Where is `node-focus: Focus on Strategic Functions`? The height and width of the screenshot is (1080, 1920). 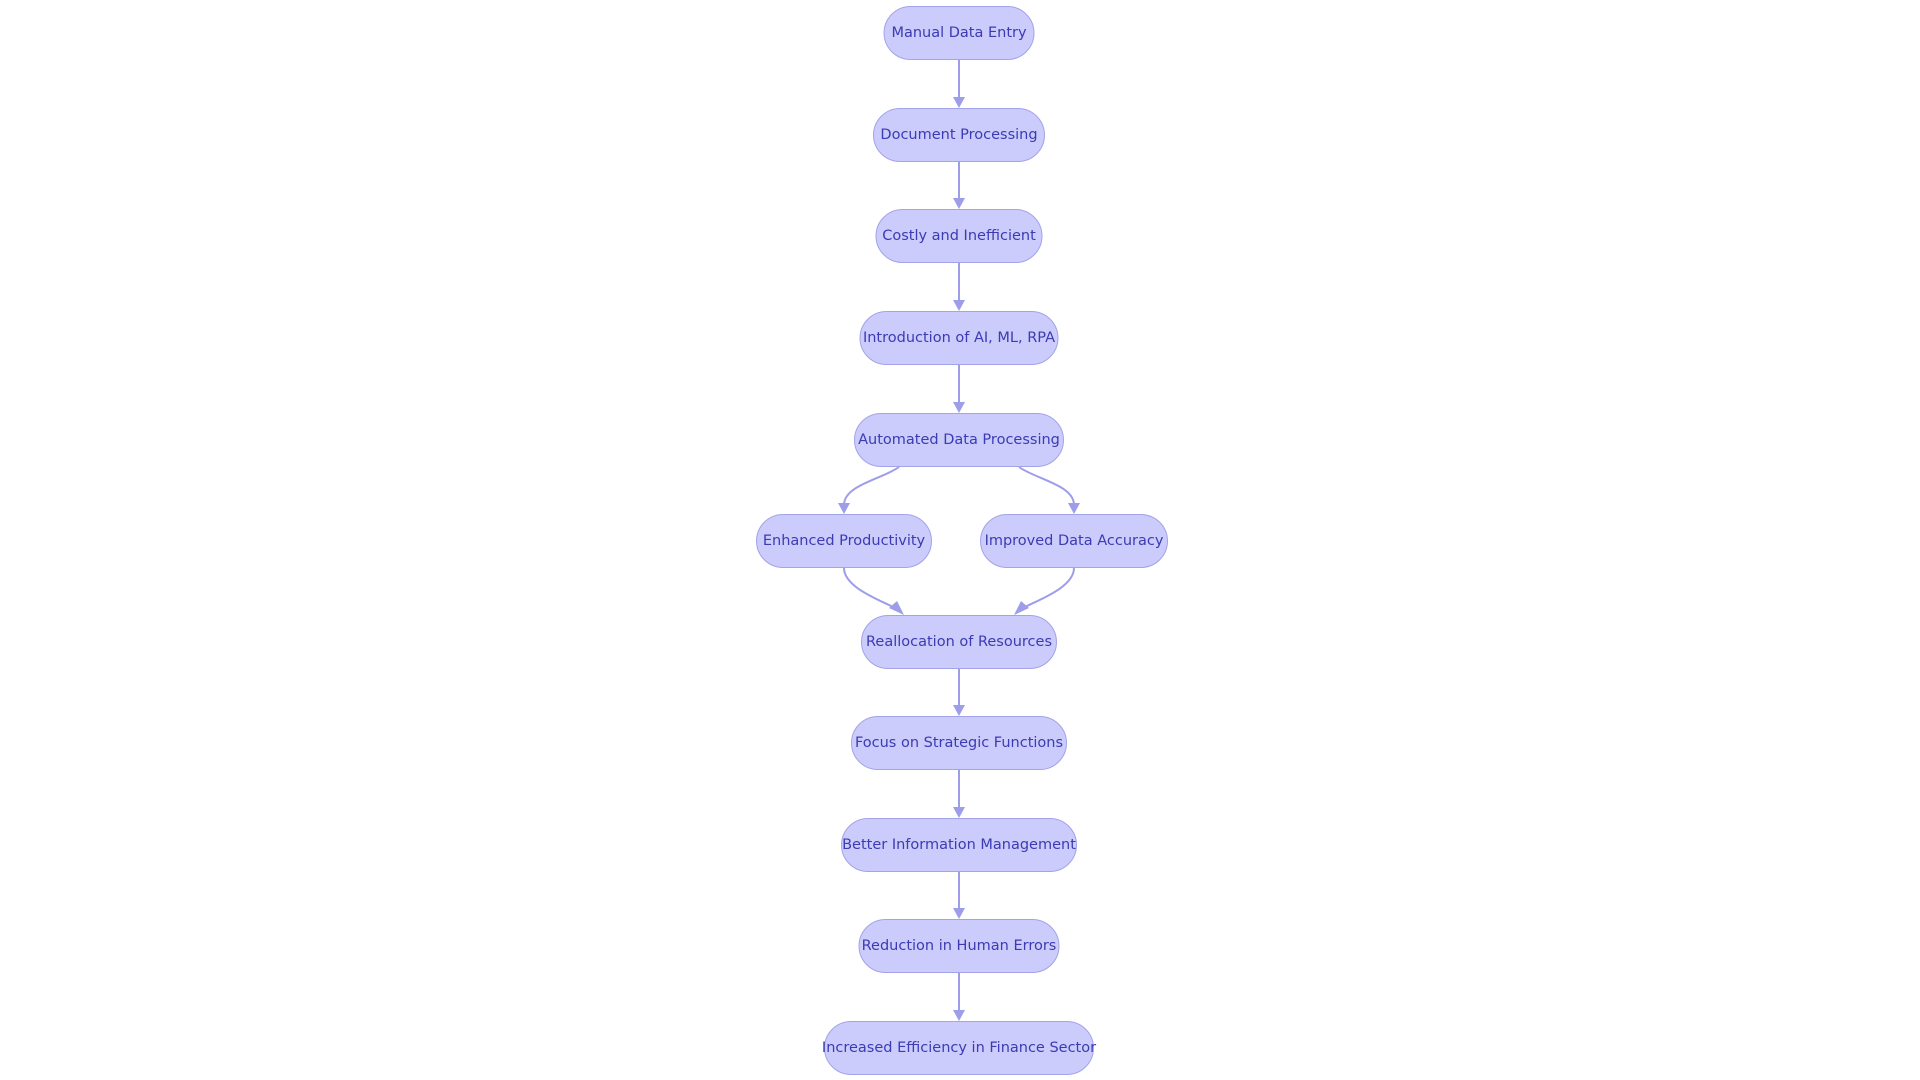
node-focus: Focus on Strategic Functions is located at coordinates (959, 743).